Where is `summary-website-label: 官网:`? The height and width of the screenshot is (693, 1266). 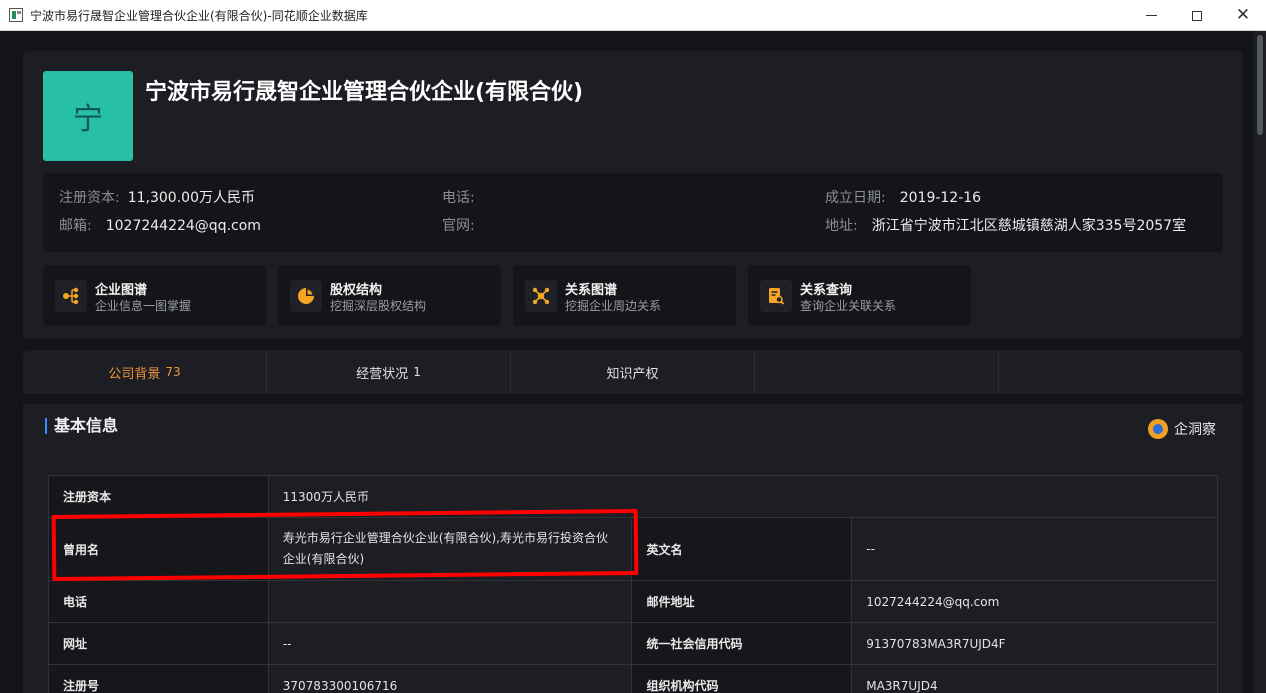
summary-website-label: 官网: is located at coordinates (458, 226).